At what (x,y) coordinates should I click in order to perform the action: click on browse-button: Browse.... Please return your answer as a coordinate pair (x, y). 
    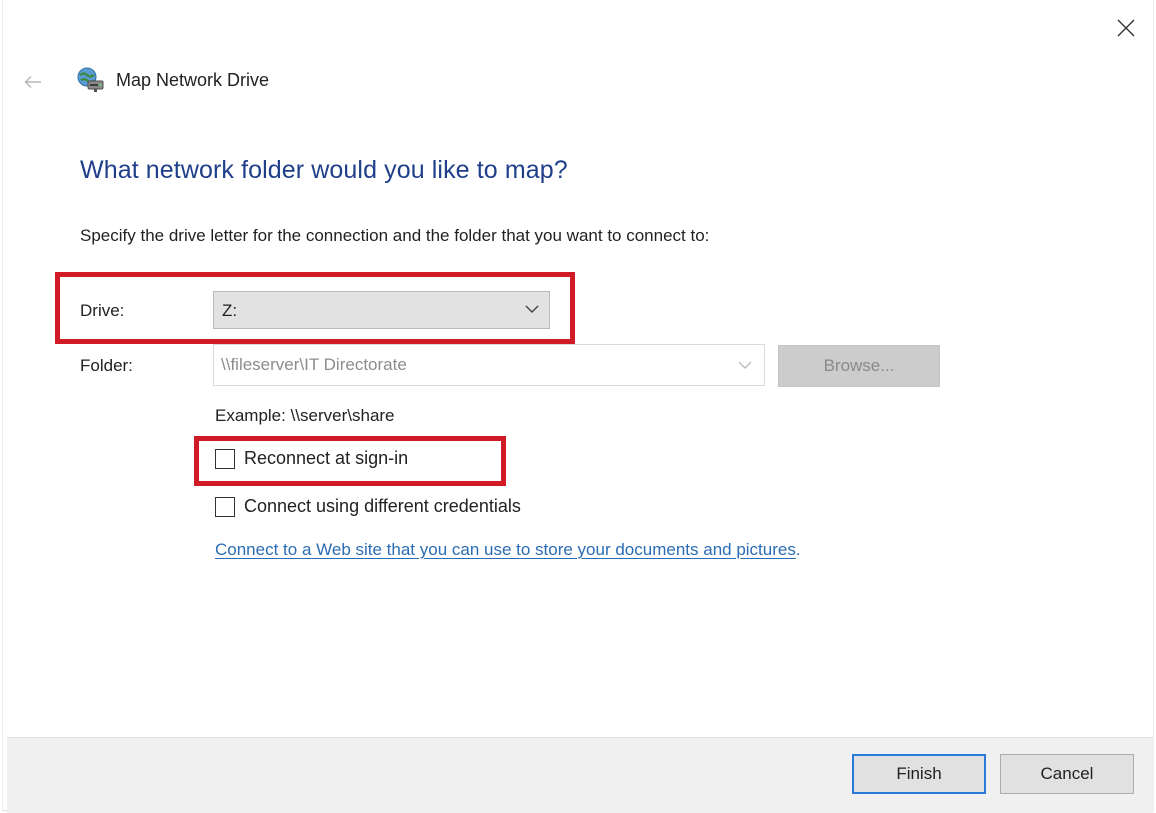
    Looking at the image, I should click on (859, 366).